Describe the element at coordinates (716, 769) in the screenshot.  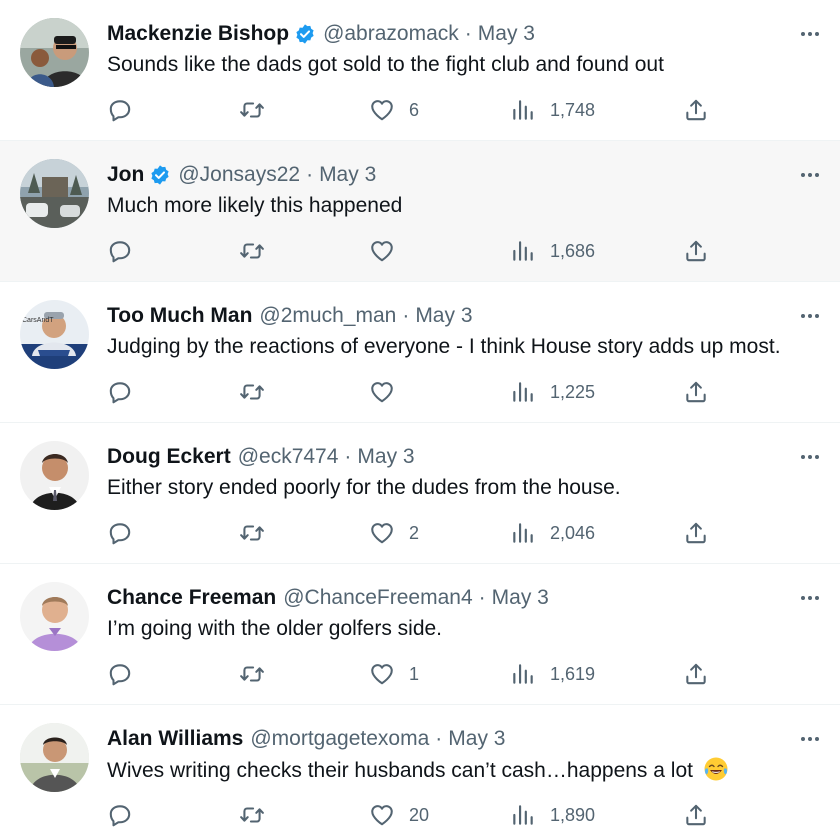
I see `tears-of-joy-emoji` at that location.